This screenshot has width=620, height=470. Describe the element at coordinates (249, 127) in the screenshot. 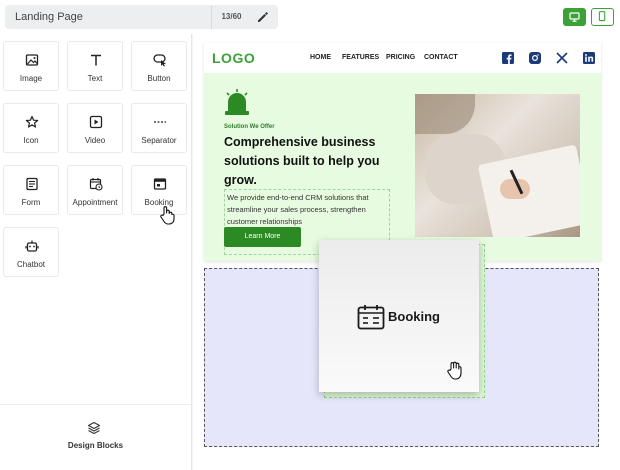

I see `hero-eyebrow: Solution We Offer` at that location.